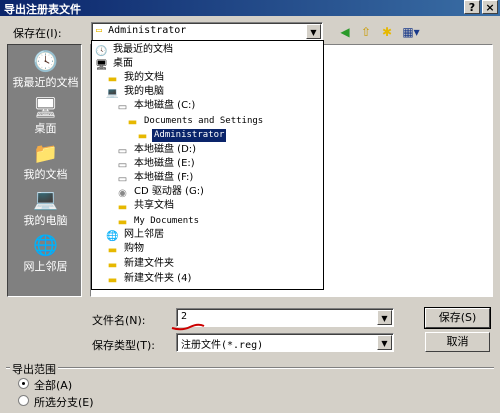  I want to click on filename-input: 2 ▼, so click(285, 317).